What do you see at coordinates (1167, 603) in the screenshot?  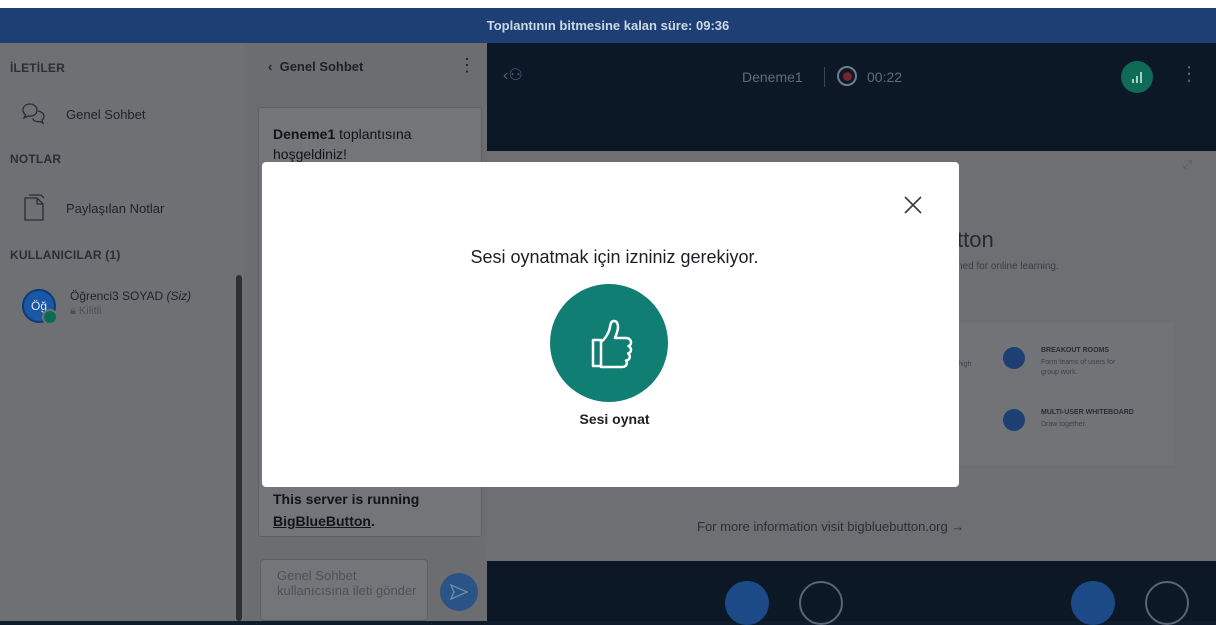 I see `raise-hand-button` at bounding box center [1167, 603].